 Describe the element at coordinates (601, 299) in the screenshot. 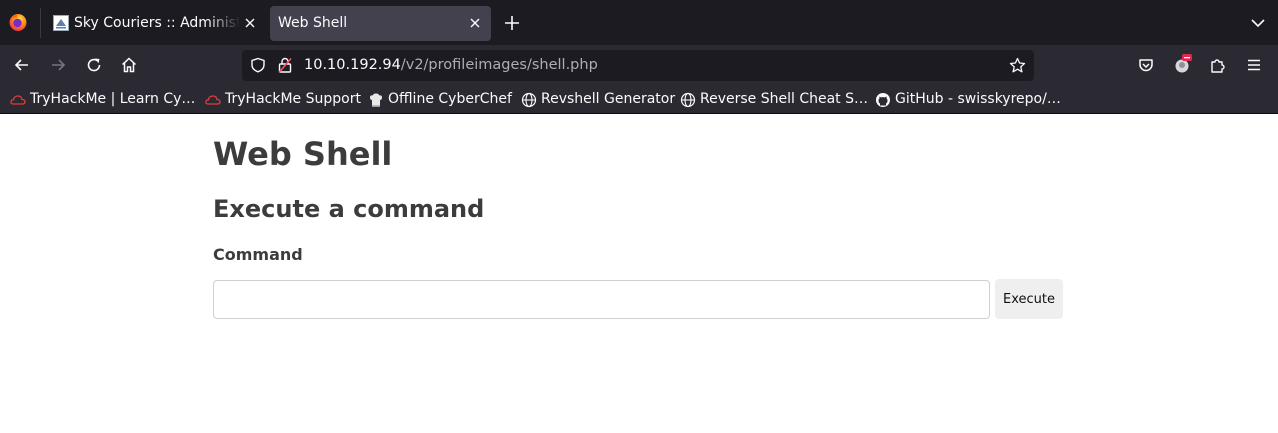

I see `command-input` at that location.